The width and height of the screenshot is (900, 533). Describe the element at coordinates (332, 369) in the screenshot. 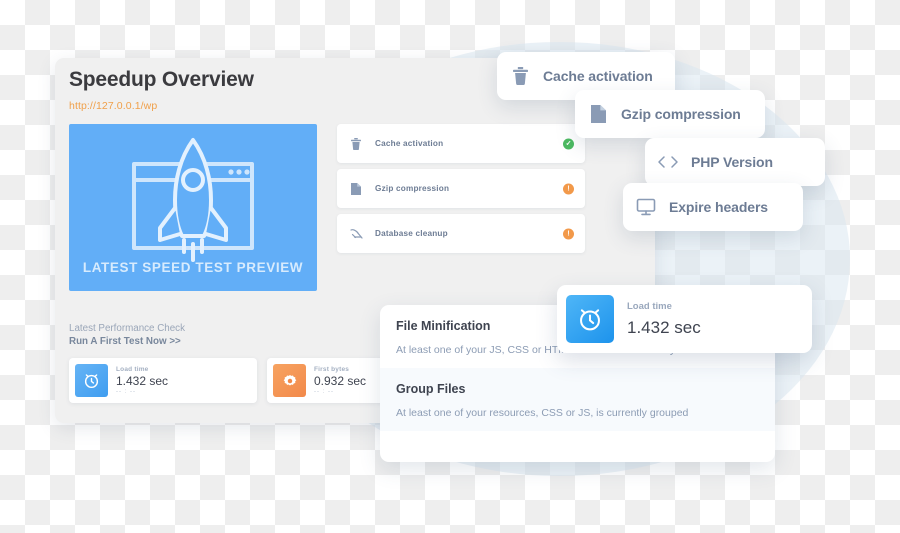

I see `stat-label: First bytes` at that location.